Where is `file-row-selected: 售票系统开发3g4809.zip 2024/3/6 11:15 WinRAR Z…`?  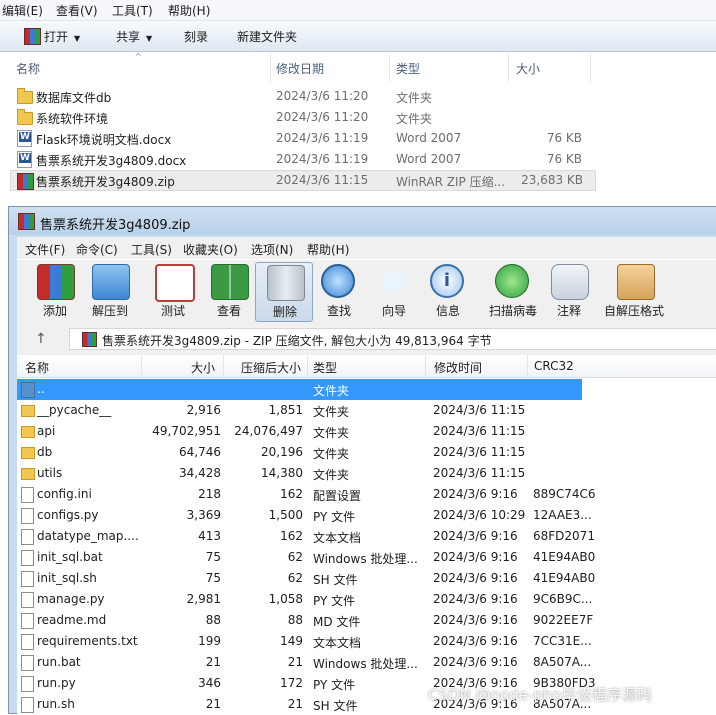
file-row-selected: 售票系统开发3g4809.zip 2024/3/6 11:15 WinRAR Z… is located at coordinates (303, 180).